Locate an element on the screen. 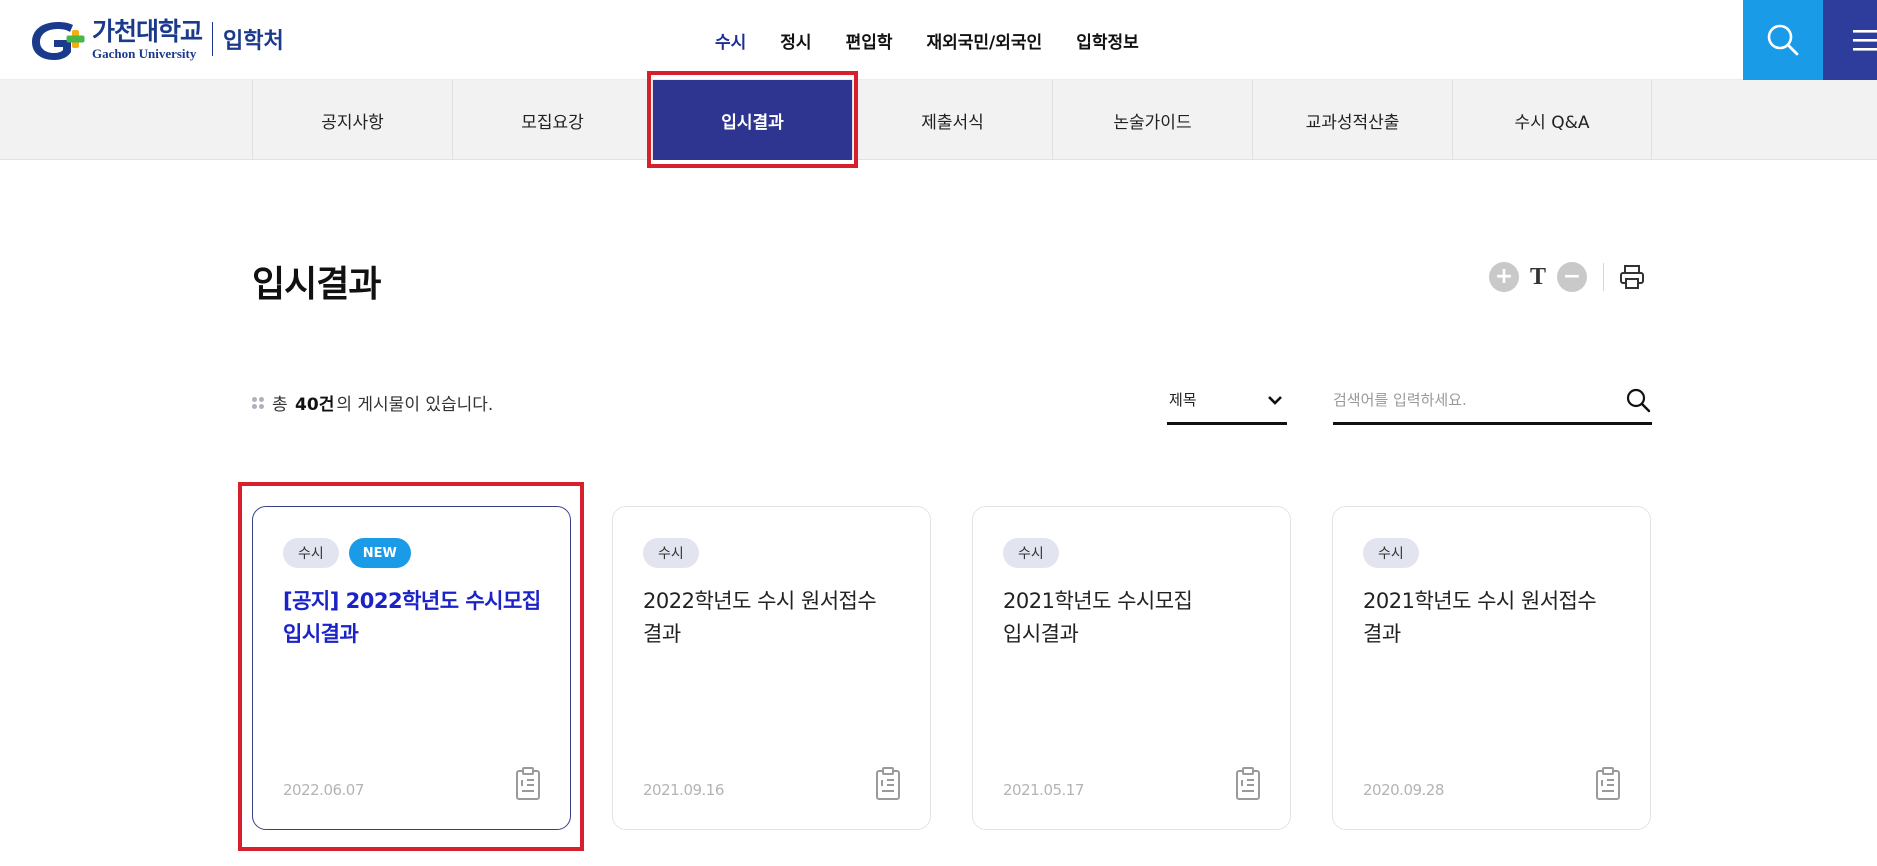  search-submit-button is located at coordinates (1638, 400).